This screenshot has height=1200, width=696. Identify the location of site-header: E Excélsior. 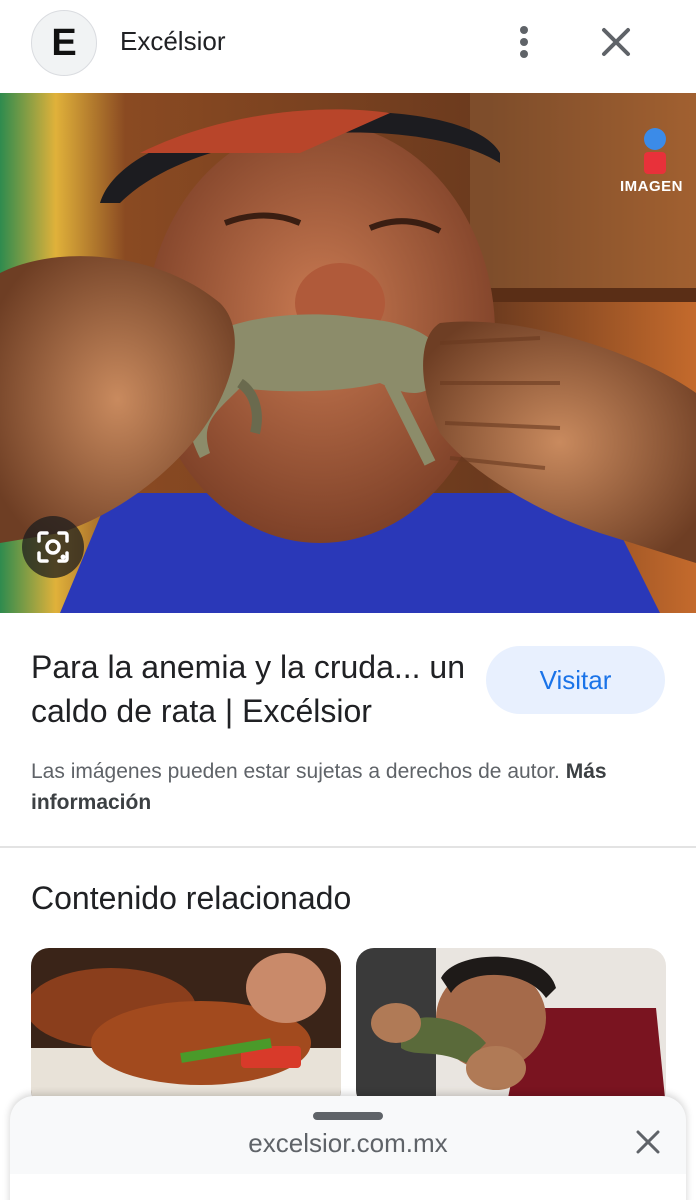
(348, 46).